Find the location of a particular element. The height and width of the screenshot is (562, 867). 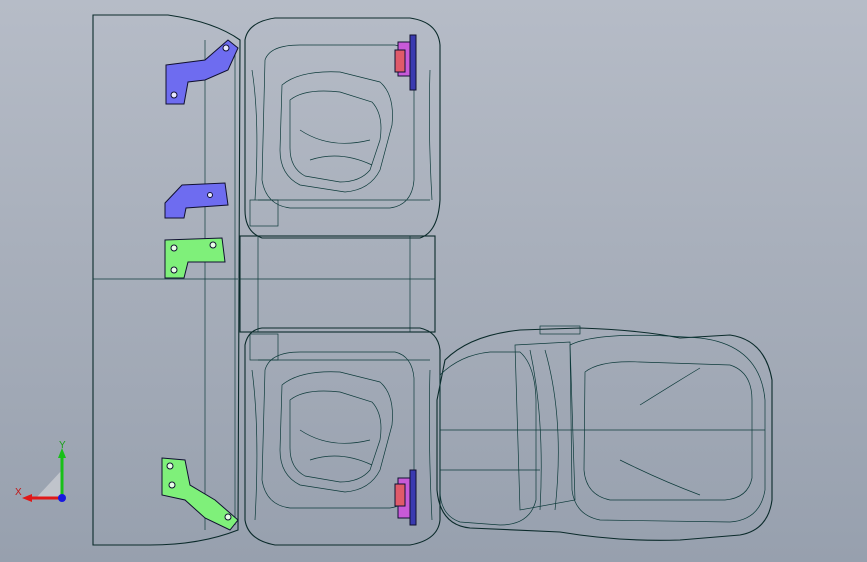

bracket-top-left is located at coordinates (202, 72).